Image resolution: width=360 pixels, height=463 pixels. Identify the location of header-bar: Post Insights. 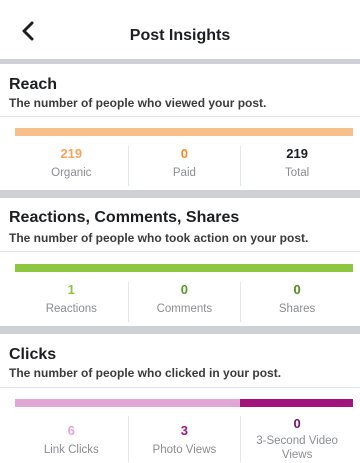
(180, 29).